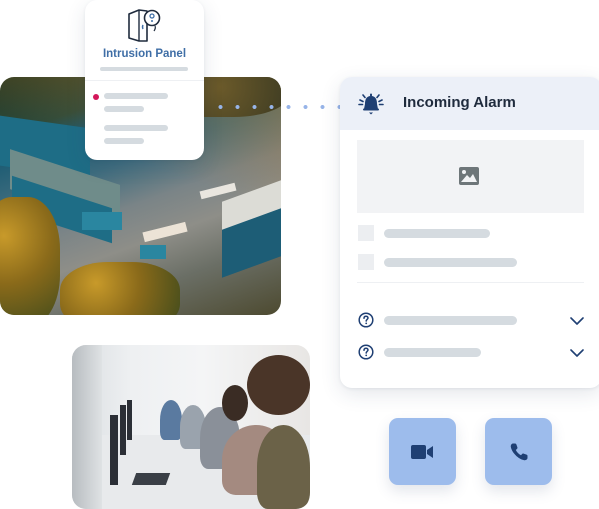 This screenshot has width=599, height=509. I want to click on intrusion-panel-title: Intrusion Panel, so click(144, 54).